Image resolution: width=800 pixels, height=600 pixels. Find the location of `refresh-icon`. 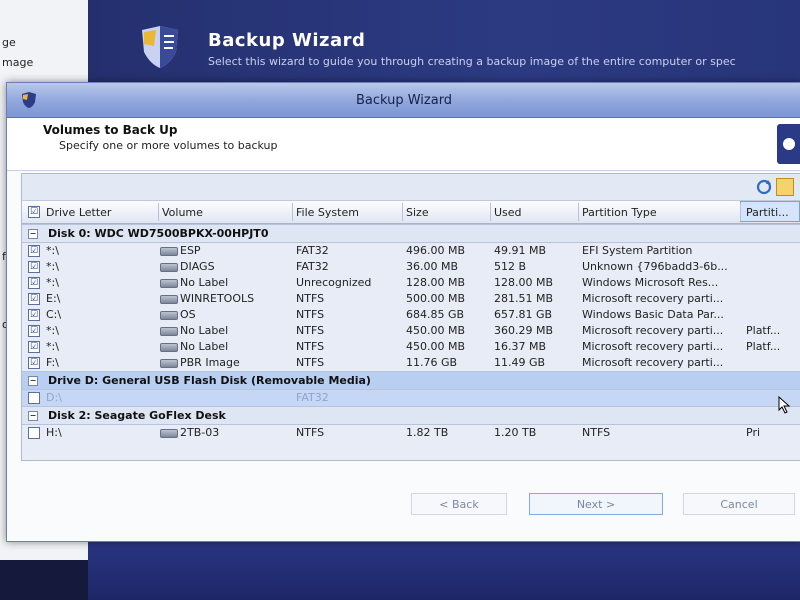

refresh-icon is located at coordinates (764, 187).